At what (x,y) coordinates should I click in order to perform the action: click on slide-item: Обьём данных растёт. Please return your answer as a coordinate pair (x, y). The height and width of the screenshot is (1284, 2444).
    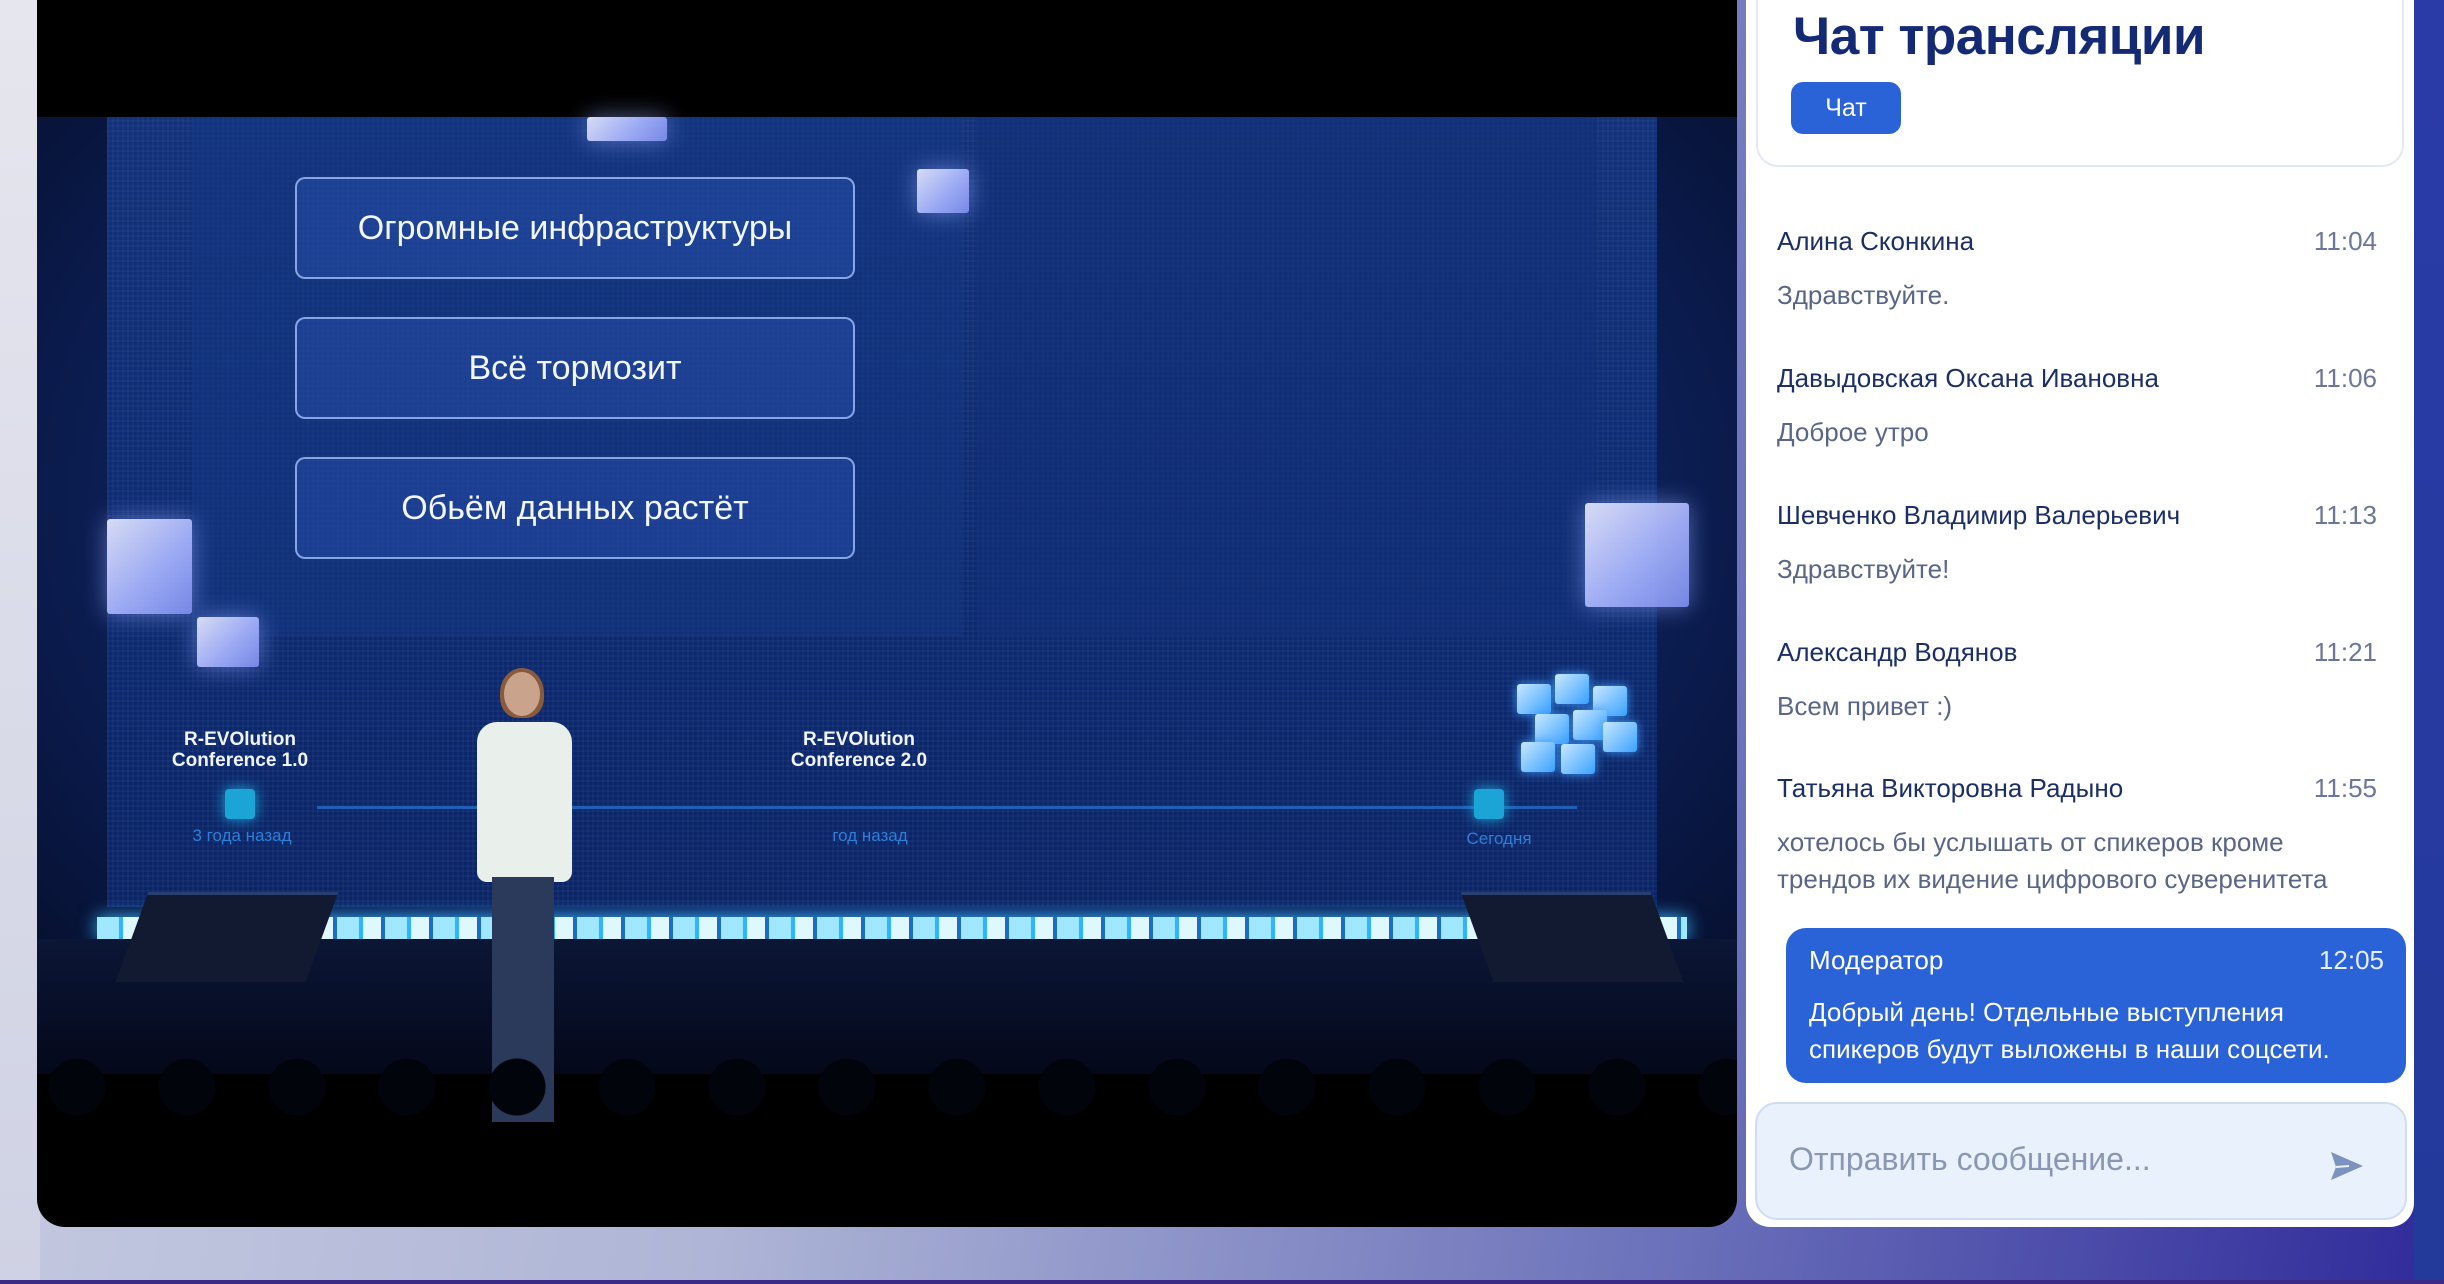
    Looking at the image, I should click on (575, 508).